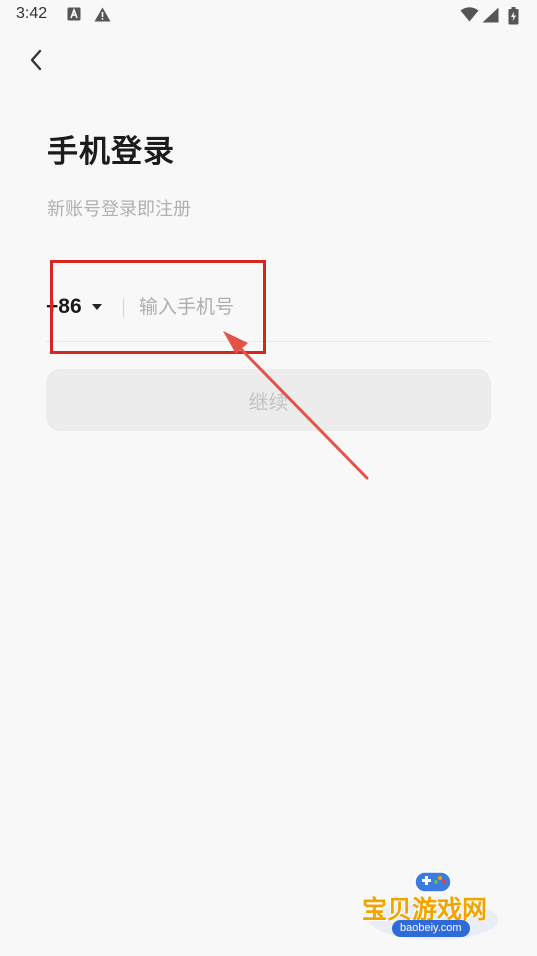 Image resolution: width=537 pixels, height=956 pixels. What do you see at coordinates (74, 14) in the screenshot?
I see `a-notification-icon` at bounding box center [74, 14].